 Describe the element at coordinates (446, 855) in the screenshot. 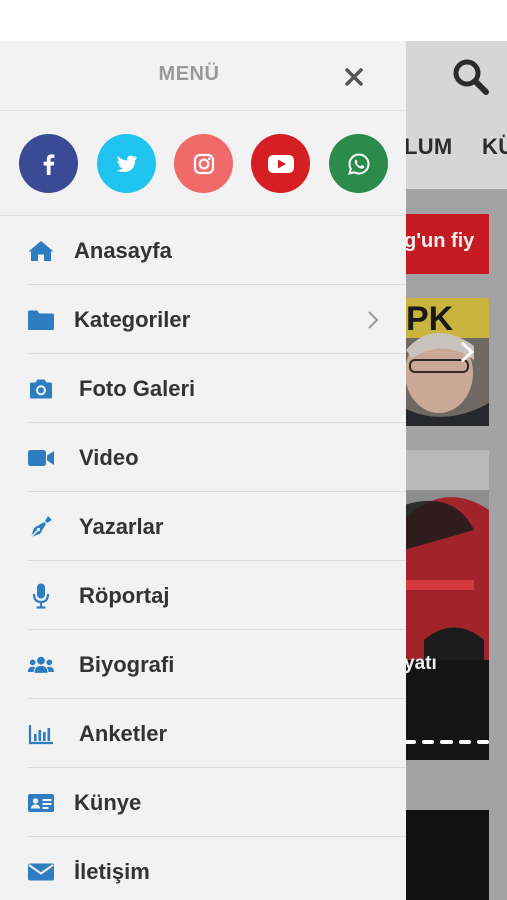

I see `news-photo` at that location.